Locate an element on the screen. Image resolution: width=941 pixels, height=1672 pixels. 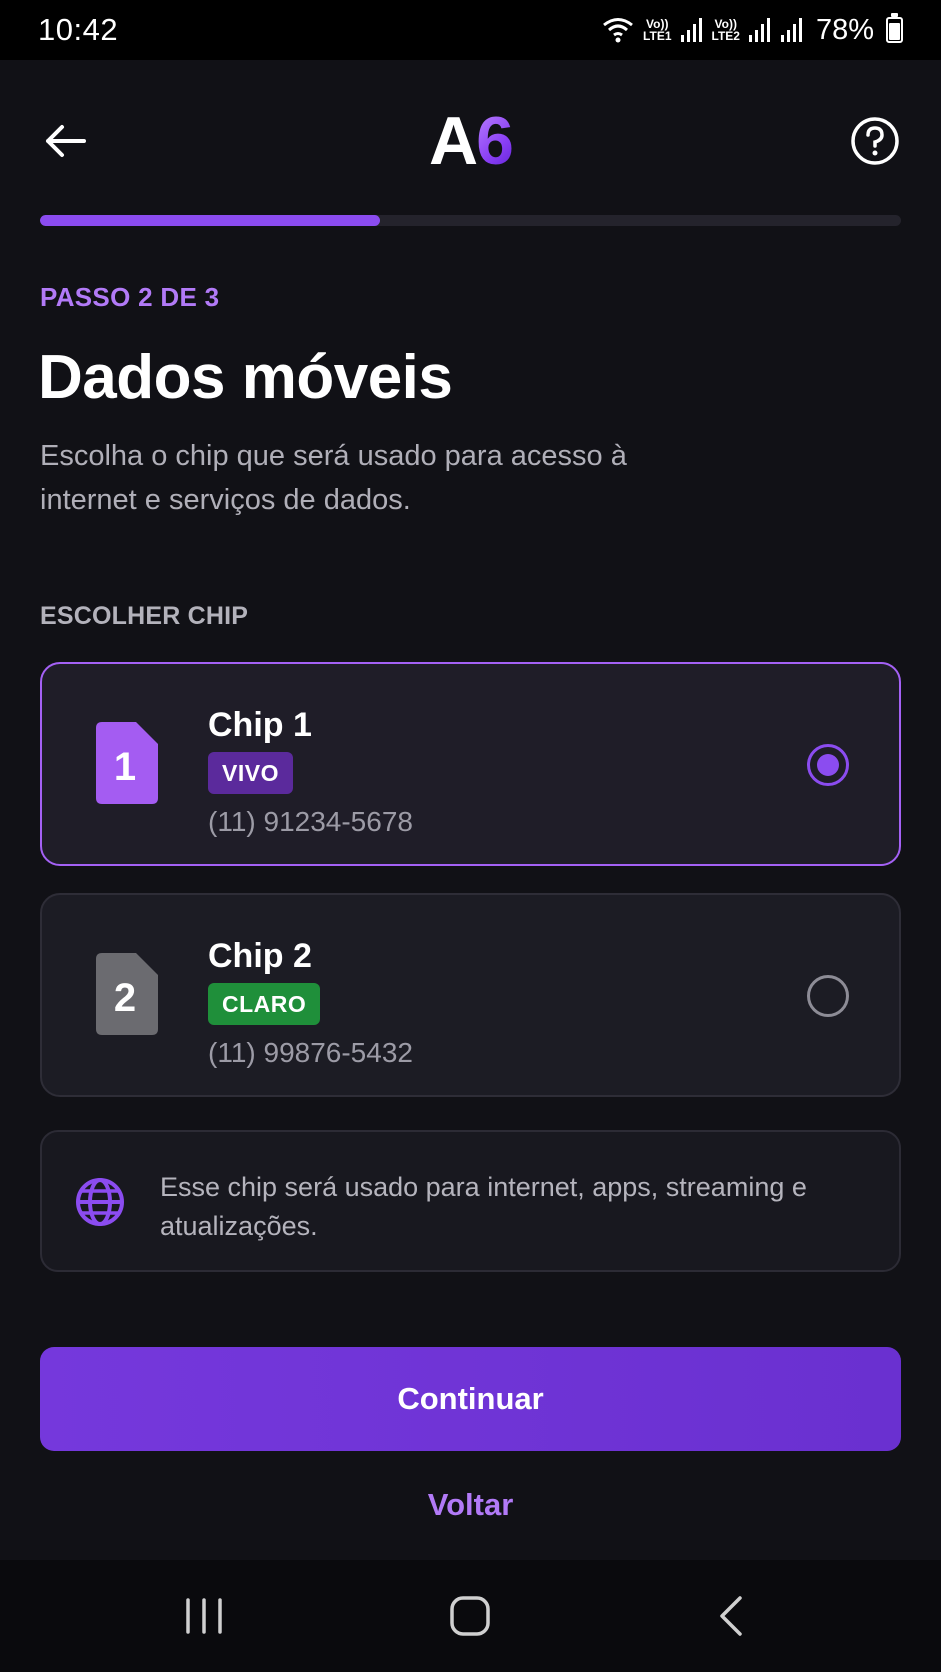
sim1-network-label: Vo)) LTE1 is located at coordinates (657, 30).